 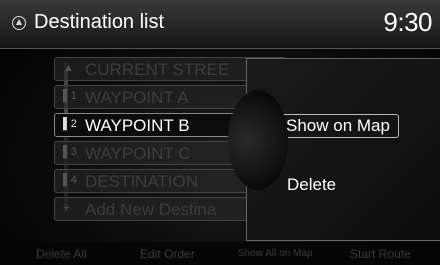 What do you see at coordinates (167, 254) in the screenshot?
I see `edit-order-button: Edit Order` at bounding box center [167, 254].